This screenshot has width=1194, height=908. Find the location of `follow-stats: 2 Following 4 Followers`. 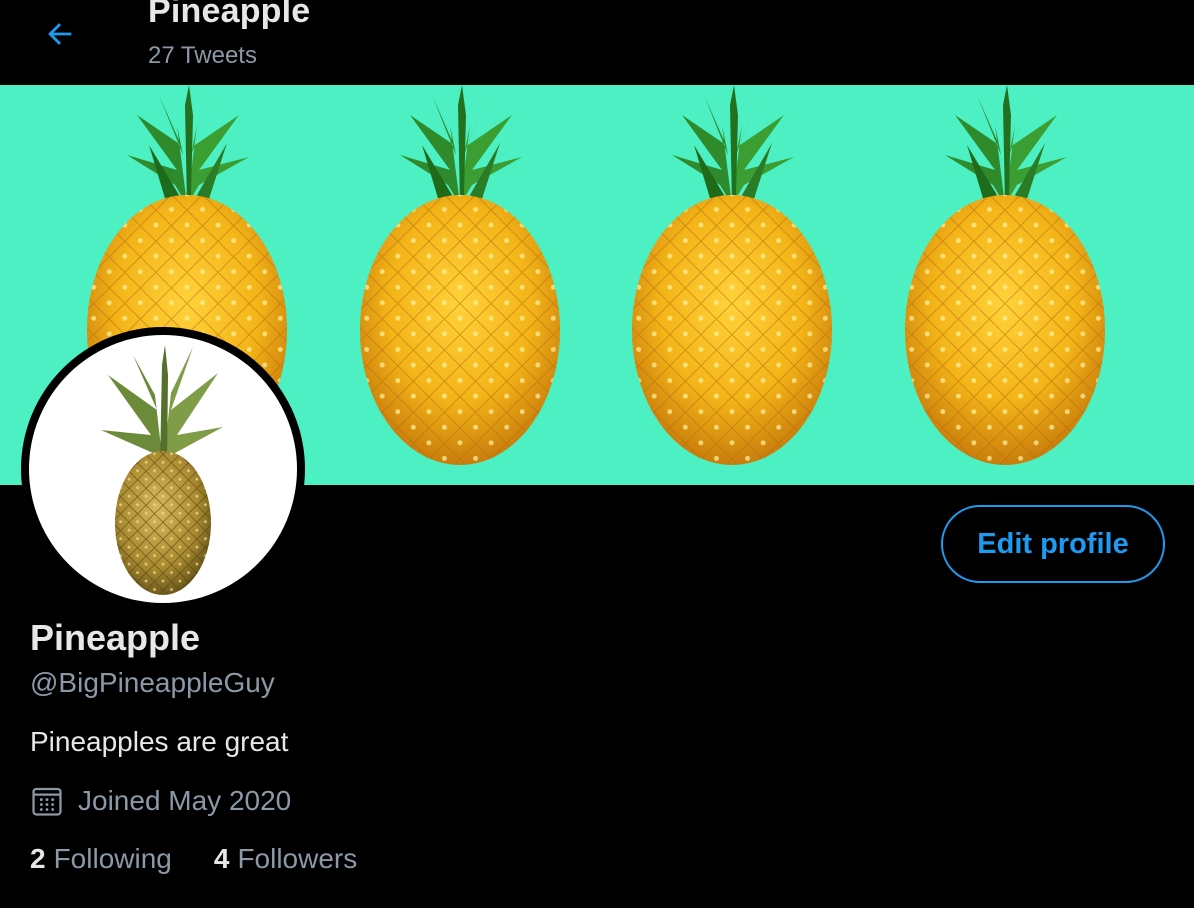

follow-stats: 2 Following 4 Followers is located at coordinates (193, 859).